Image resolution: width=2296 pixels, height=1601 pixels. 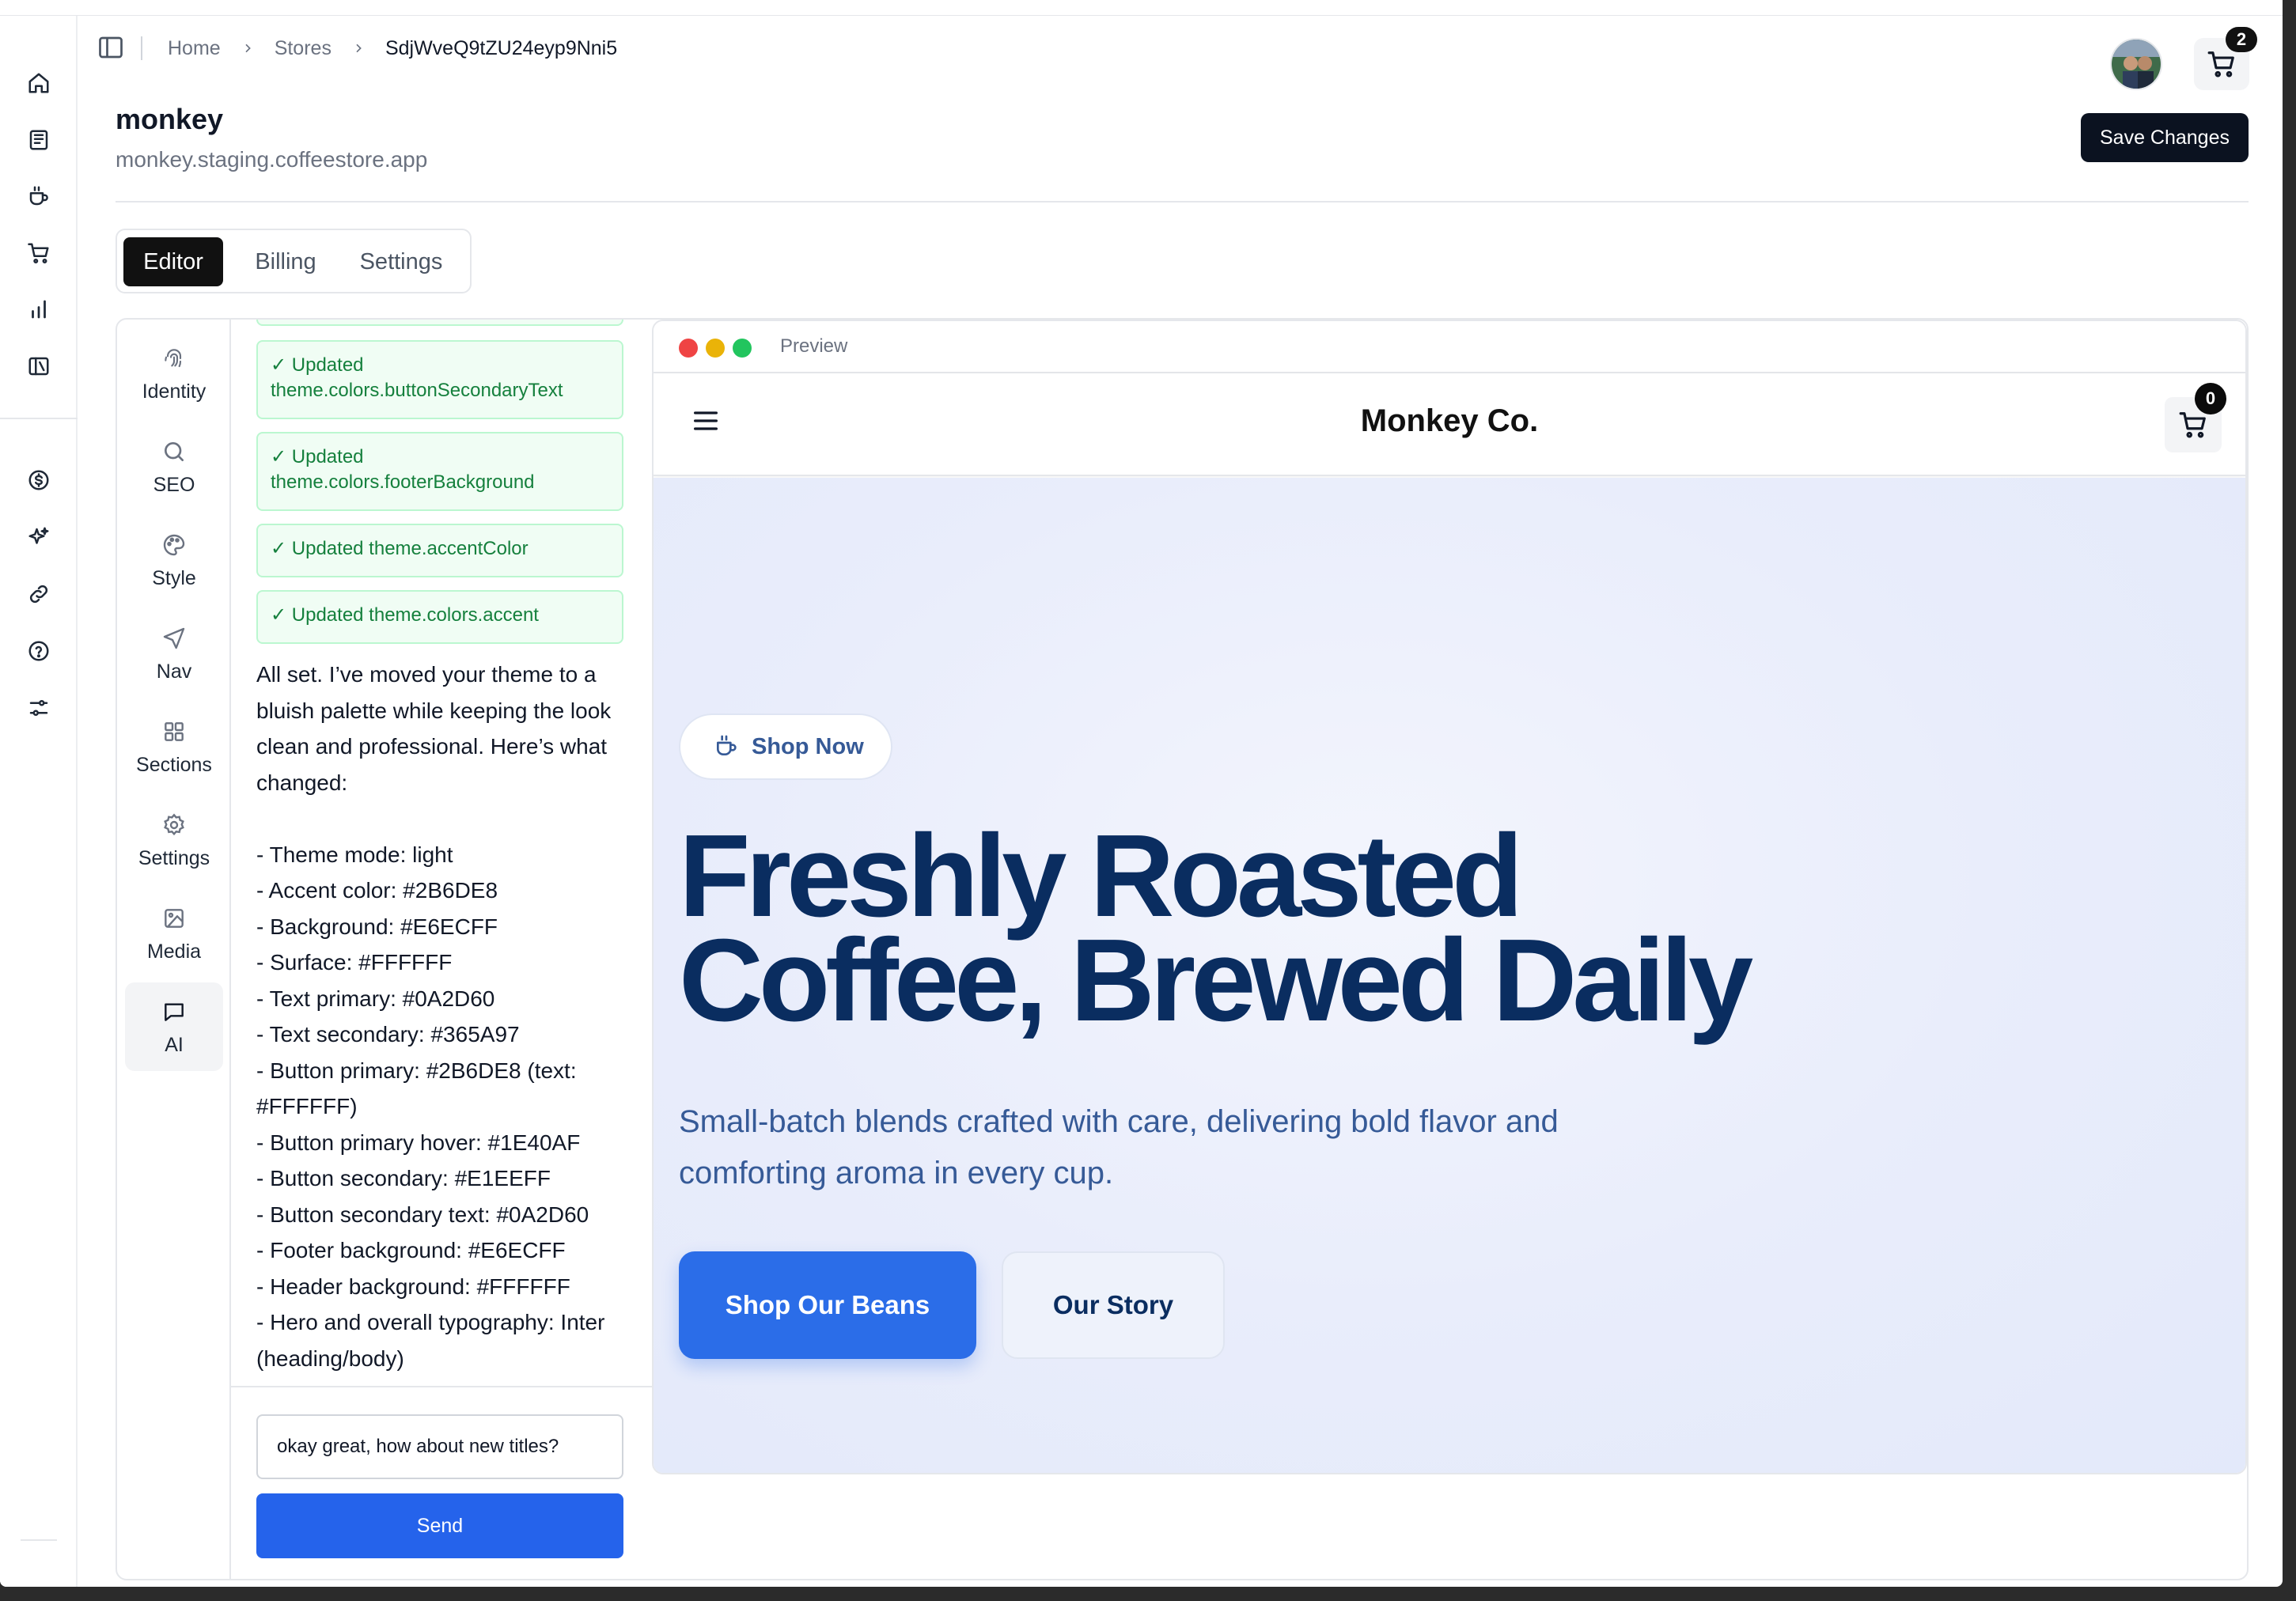 I want to click on sliders-icon, so click(x=39, y=708).